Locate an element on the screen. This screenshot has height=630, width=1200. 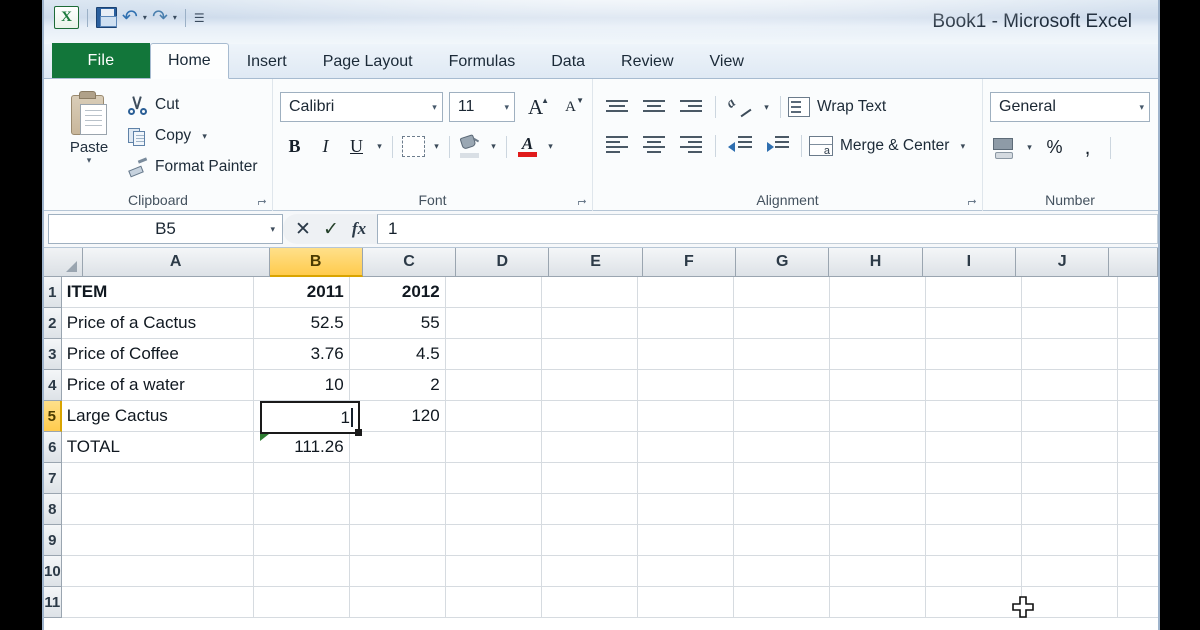
cell-h11 is located at coordinates (877, 602).